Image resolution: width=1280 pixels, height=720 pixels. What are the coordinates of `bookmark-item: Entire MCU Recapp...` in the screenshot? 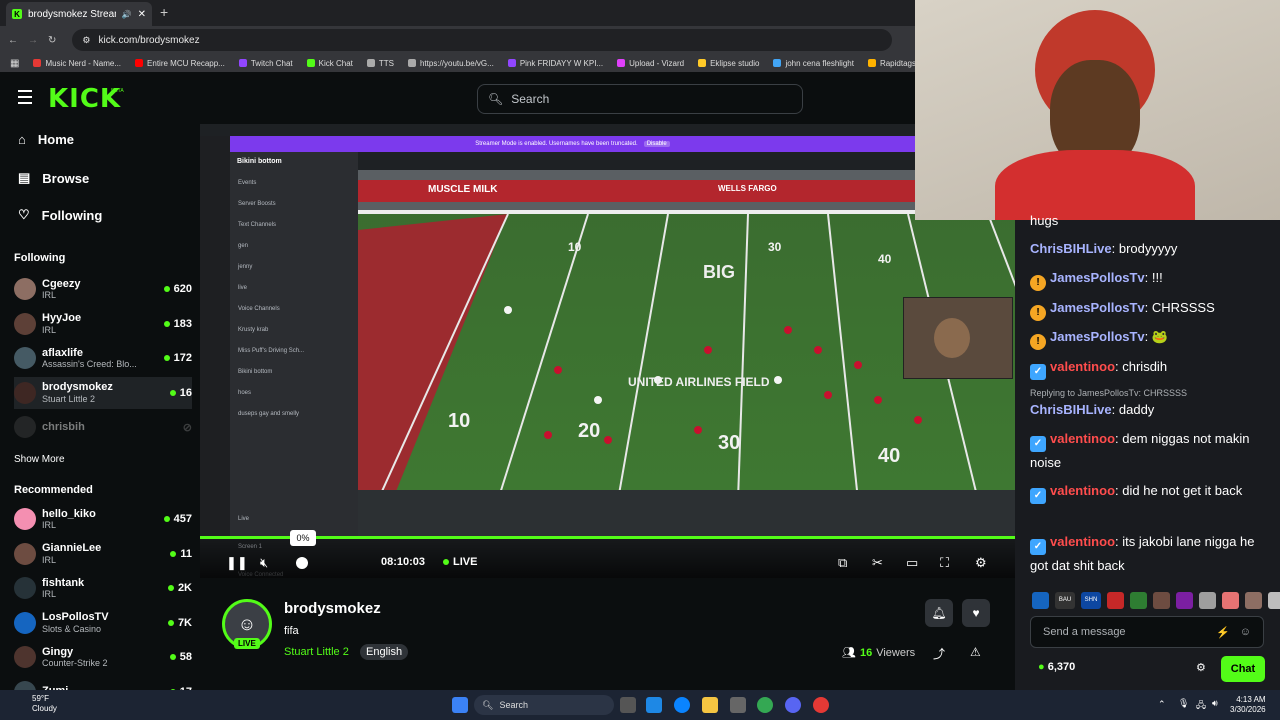 It's located at (180, 63).